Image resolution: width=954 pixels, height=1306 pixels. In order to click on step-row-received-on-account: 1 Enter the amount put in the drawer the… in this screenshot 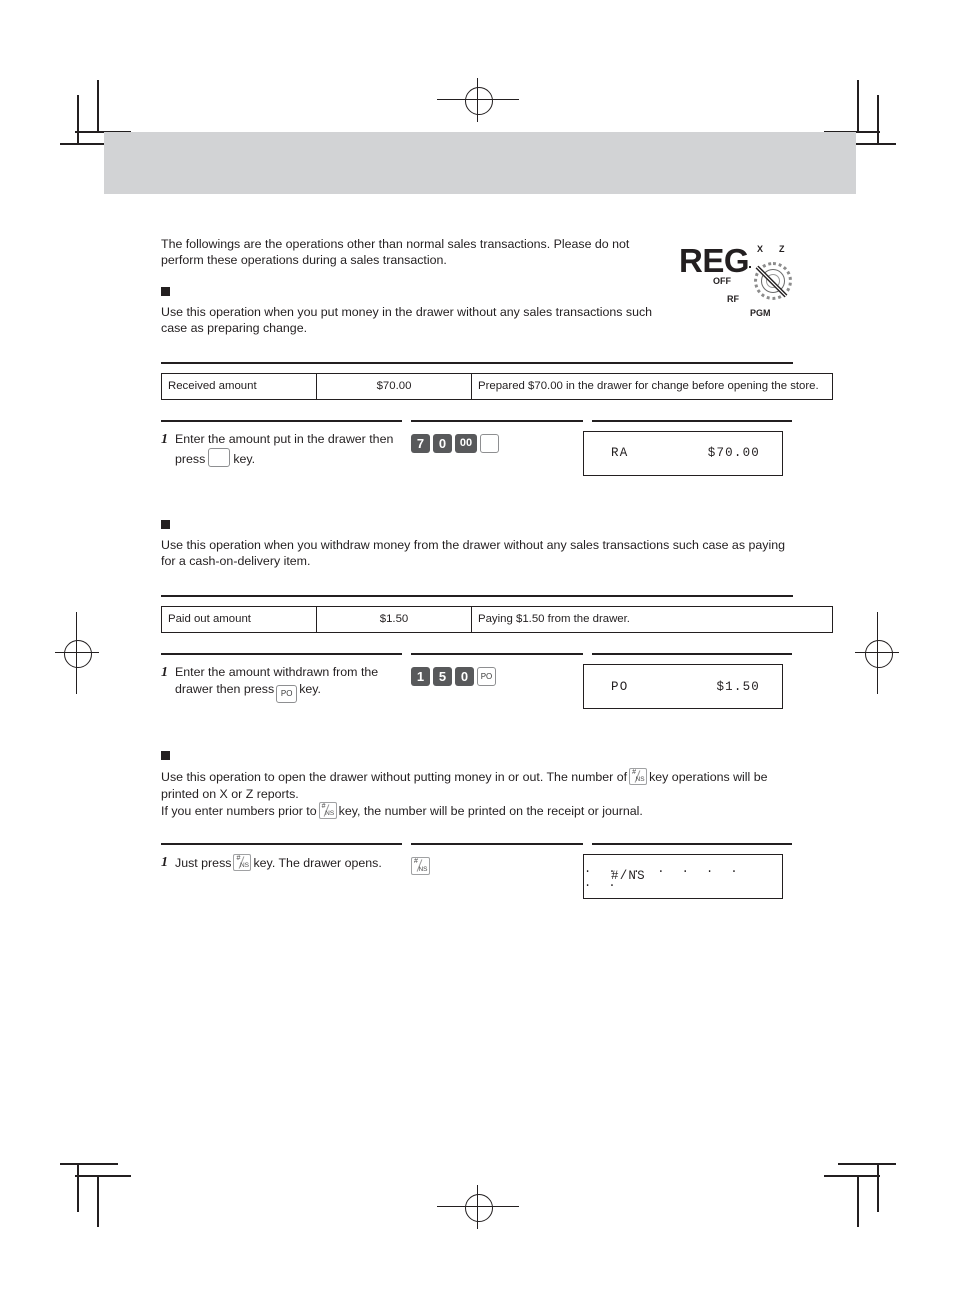, I will do `click(477, 453)`.